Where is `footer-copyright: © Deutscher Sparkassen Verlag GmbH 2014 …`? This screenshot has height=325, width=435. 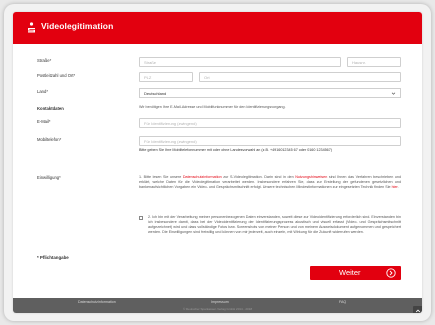 footer-copyright: © Deutscher Sparkassen Verlag GmbH 2014 … is located at coordinates (217, 309).